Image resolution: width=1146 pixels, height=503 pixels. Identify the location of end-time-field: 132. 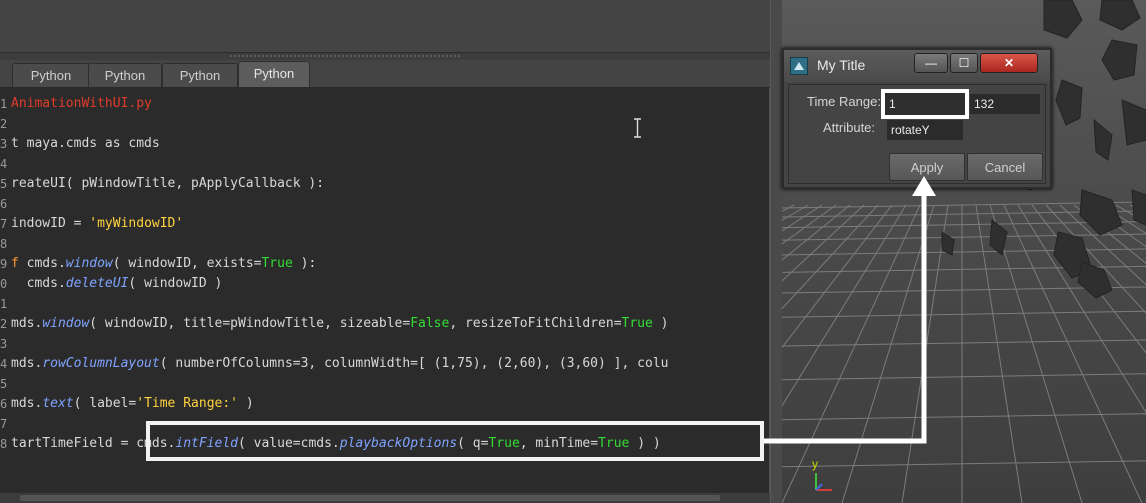
(1005, 104).